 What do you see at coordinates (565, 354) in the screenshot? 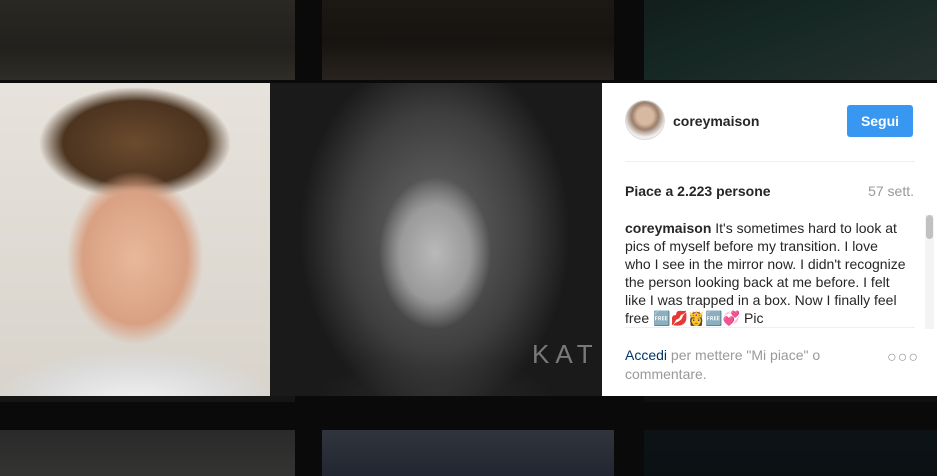
I see `photo-watermark: KAT` at bounding box center [565, 354].